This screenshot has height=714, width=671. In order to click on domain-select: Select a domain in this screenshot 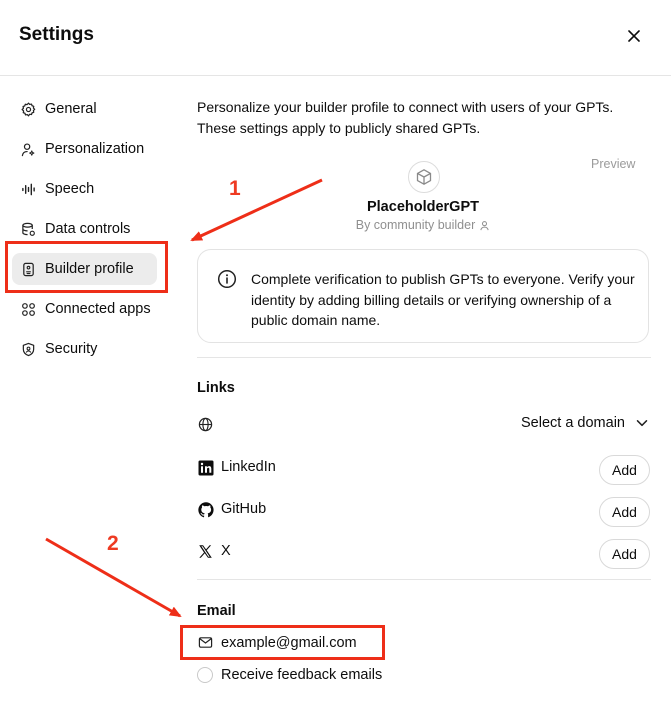, I will do `click(585, 423)`.